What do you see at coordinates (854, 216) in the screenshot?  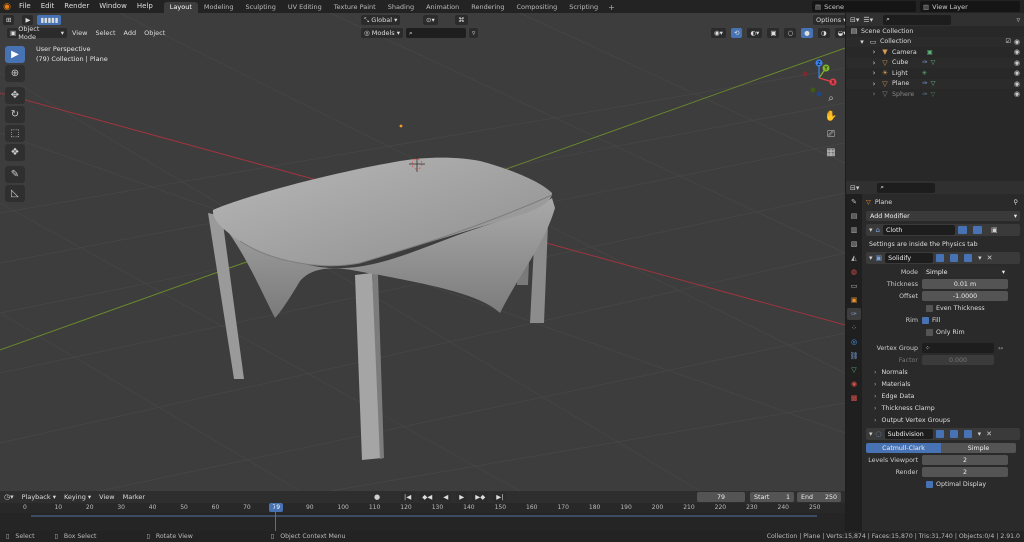 I see `render-tab: ▤` at bounding box center [854, 216].